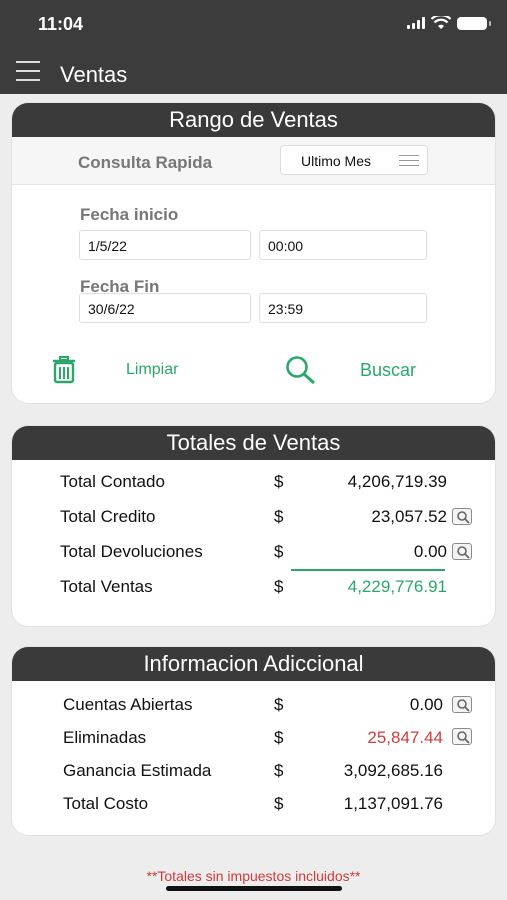 The width and height of the screenshot is (507, 900). Describe the element at coordinates (474, 23) in the screenshot. I see `battery-icon` at that location.